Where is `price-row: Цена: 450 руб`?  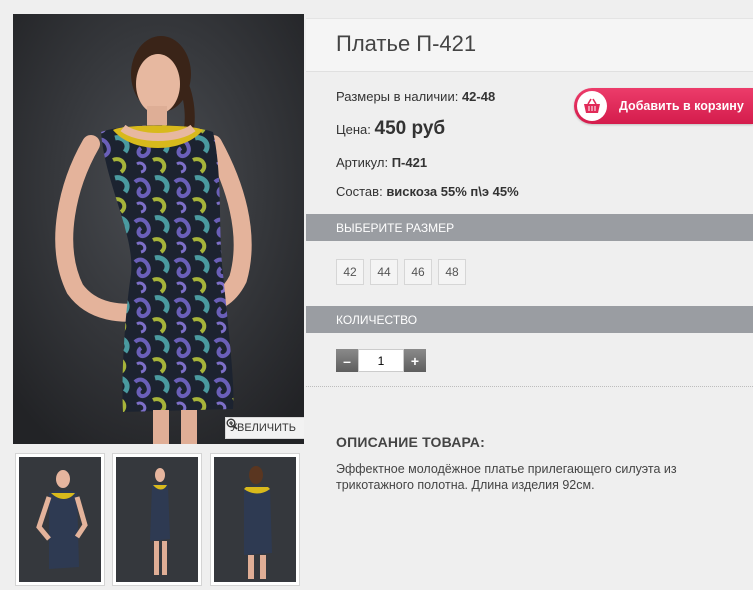 price-row: Цена: 450 руб is located at coordinates (390, 129).